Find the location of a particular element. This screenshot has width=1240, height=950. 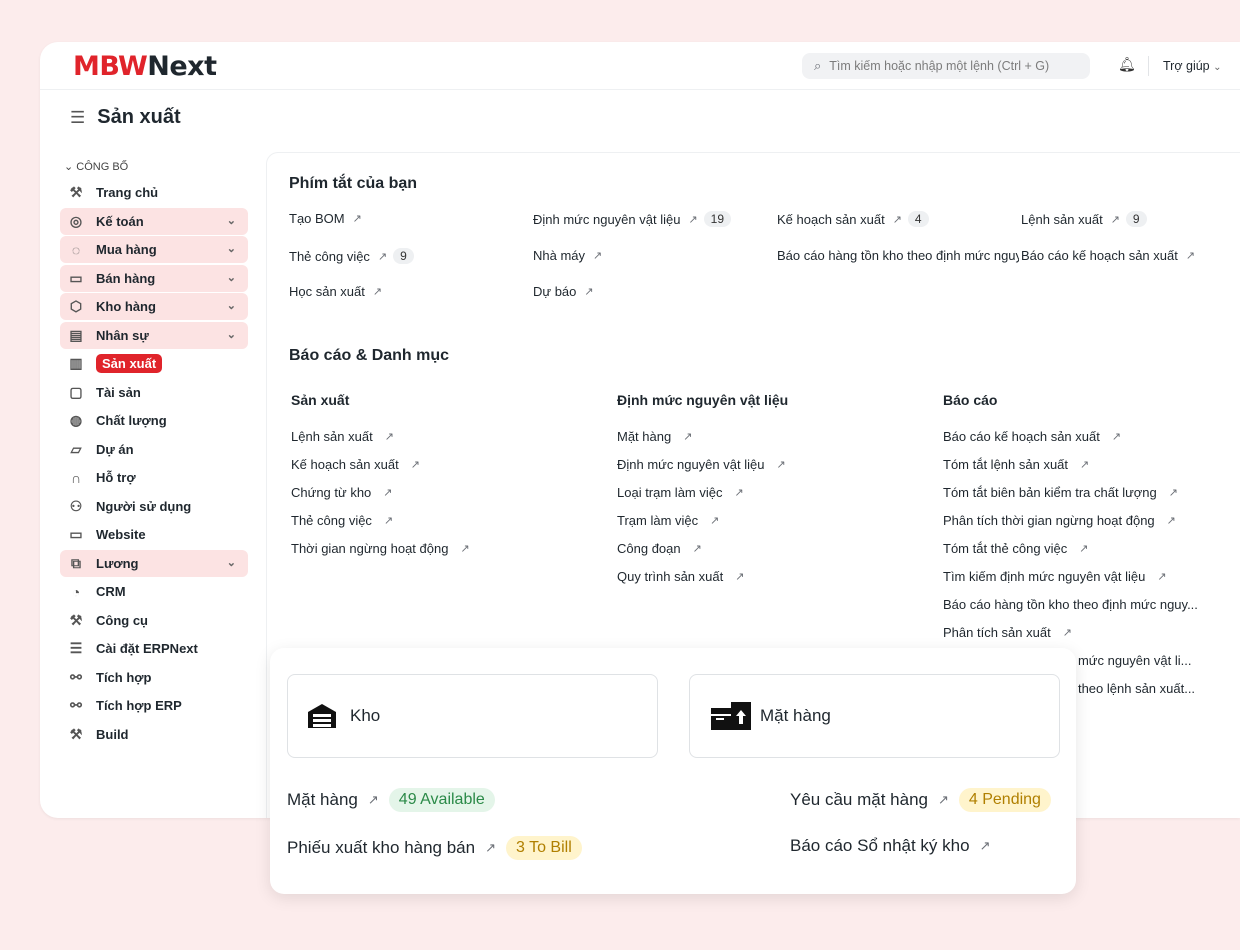

report-link-label: Công đoạn is located at coordinates (649, 548).